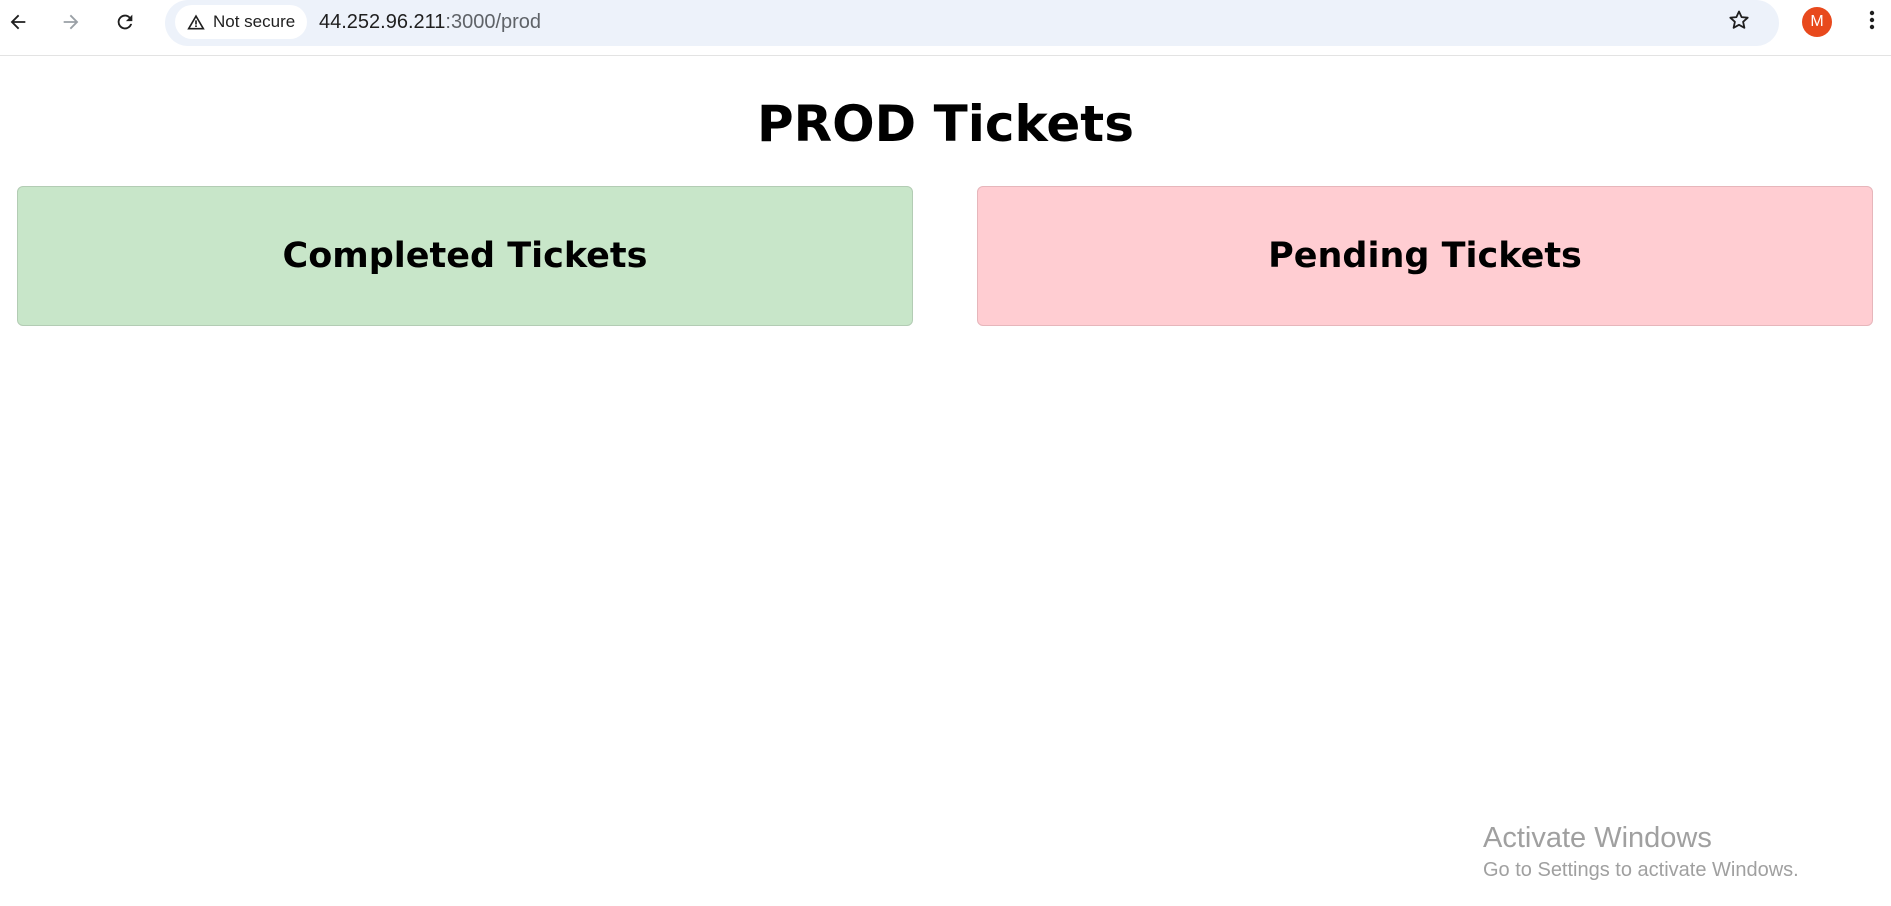 This screenshot has height=906, width=1891. I want to click on back-button, so click(18, 22).